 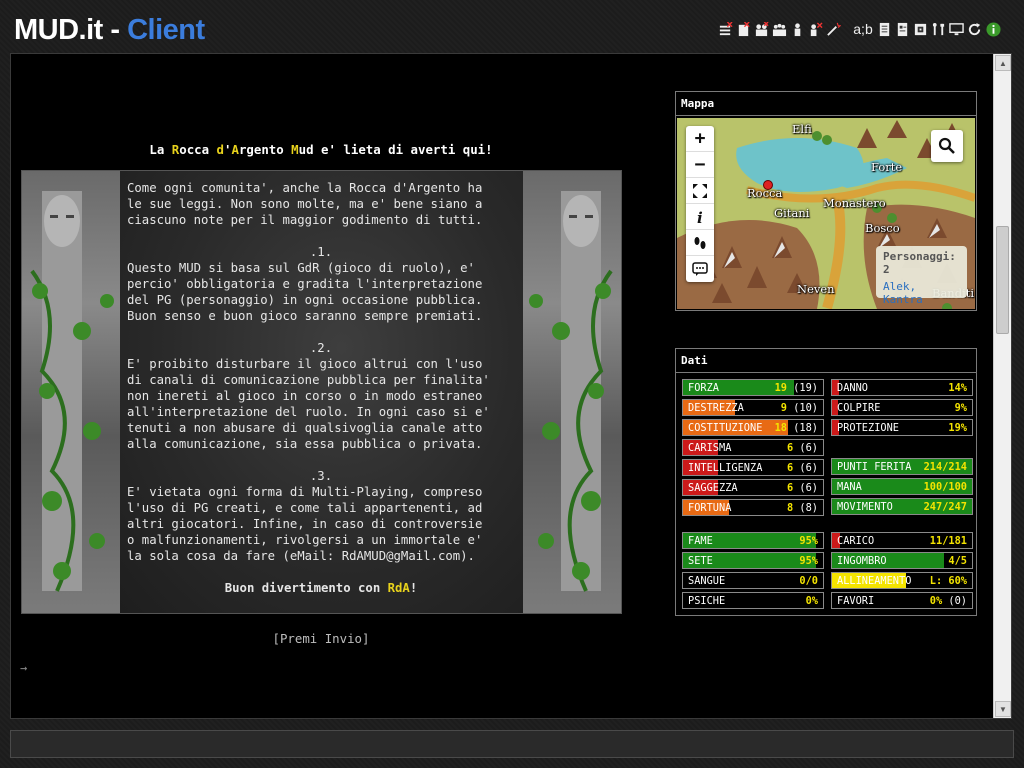 I want to click on player-location-marker, so click(x=768, y=185).